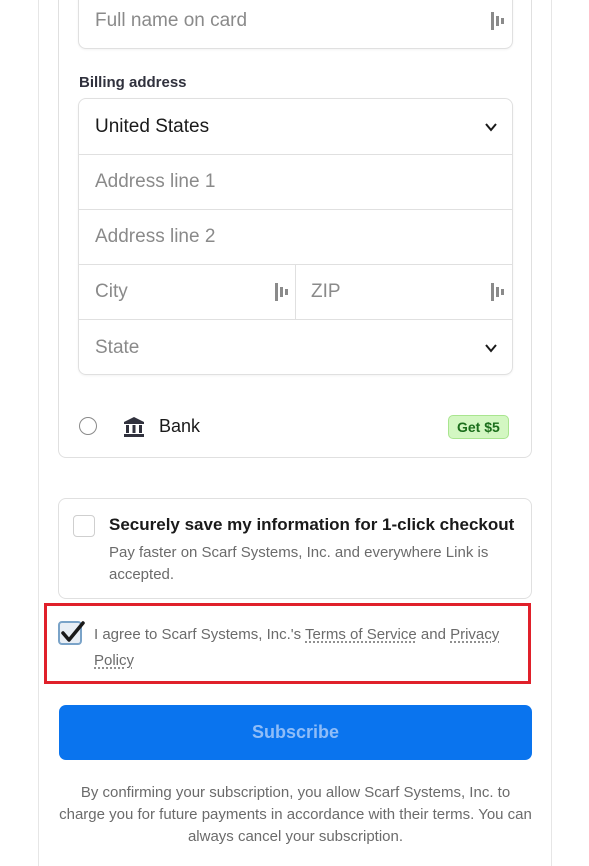  Describe the element at coordinates (361, 634) in the screenshot. I see `terms-of-service-link: Terms of Service` at that location.